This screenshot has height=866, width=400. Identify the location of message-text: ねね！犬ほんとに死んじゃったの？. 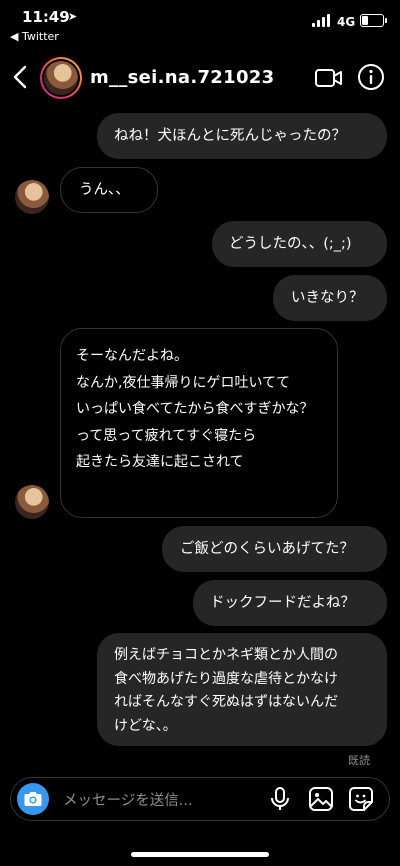
(230, 136).